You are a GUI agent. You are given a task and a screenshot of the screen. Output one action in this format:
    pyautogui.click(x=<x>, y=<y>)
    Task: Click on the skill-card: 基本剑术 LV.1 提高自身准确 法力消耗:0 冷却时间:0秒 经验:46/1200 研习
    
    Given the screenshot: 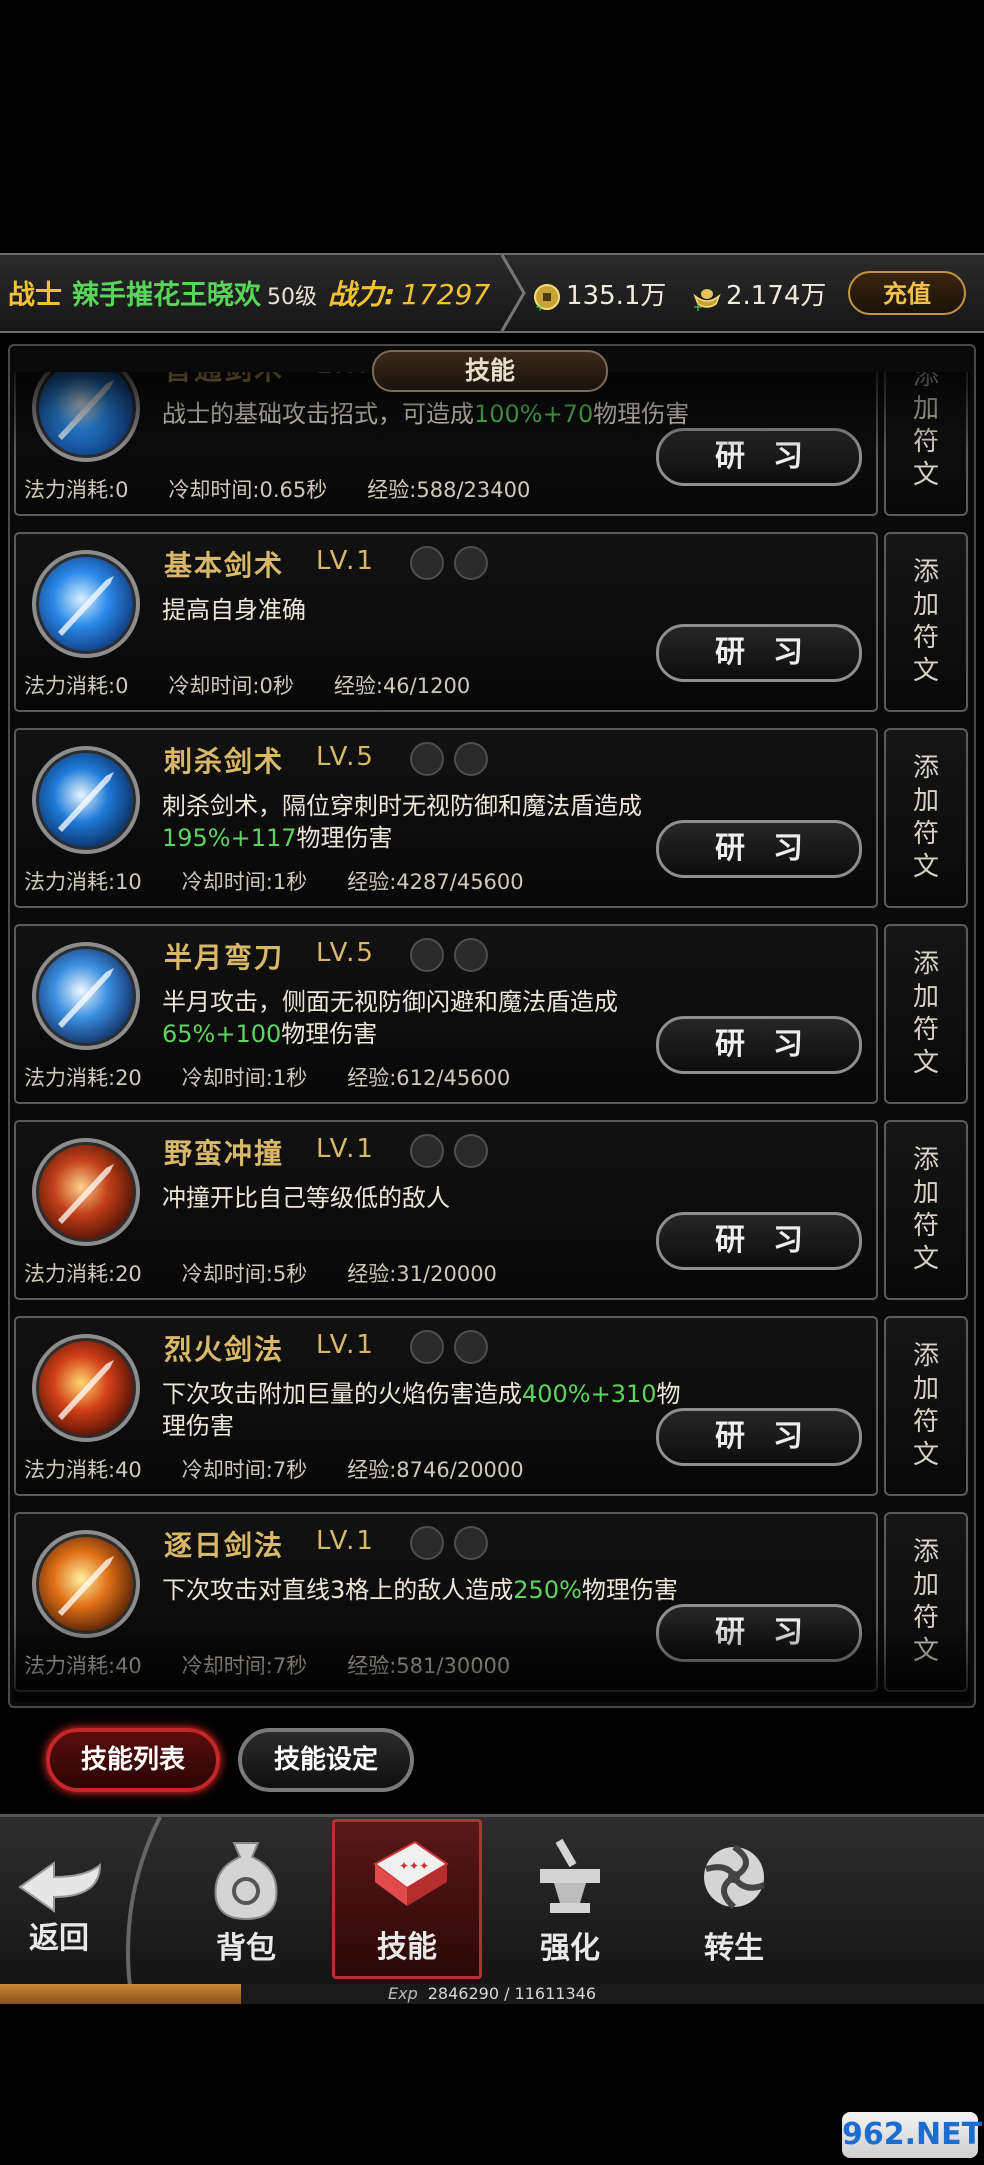 What is the action you would take?
    pyautogui.click(x=446, y=622)
    